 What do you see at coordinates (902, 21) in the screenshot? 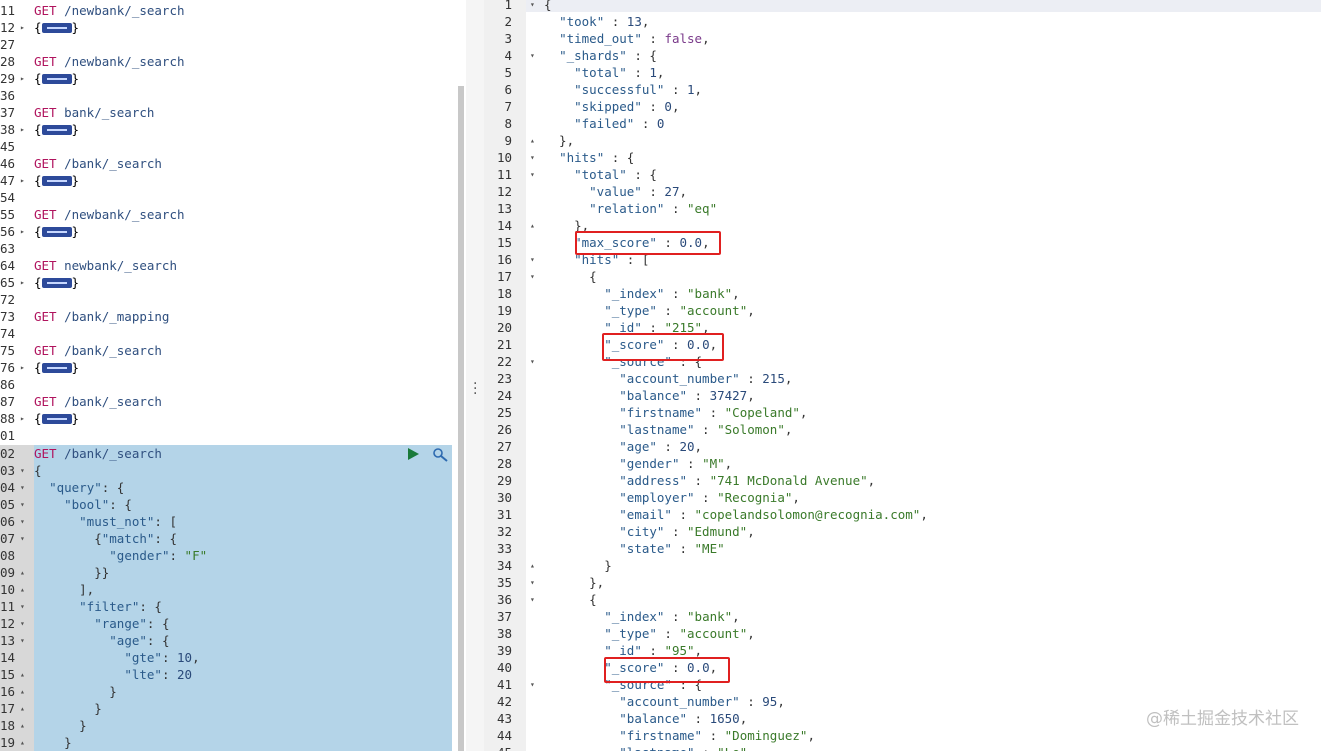
I see `response-line: 2 "took" : 13,` at bounding box center [902, 21].